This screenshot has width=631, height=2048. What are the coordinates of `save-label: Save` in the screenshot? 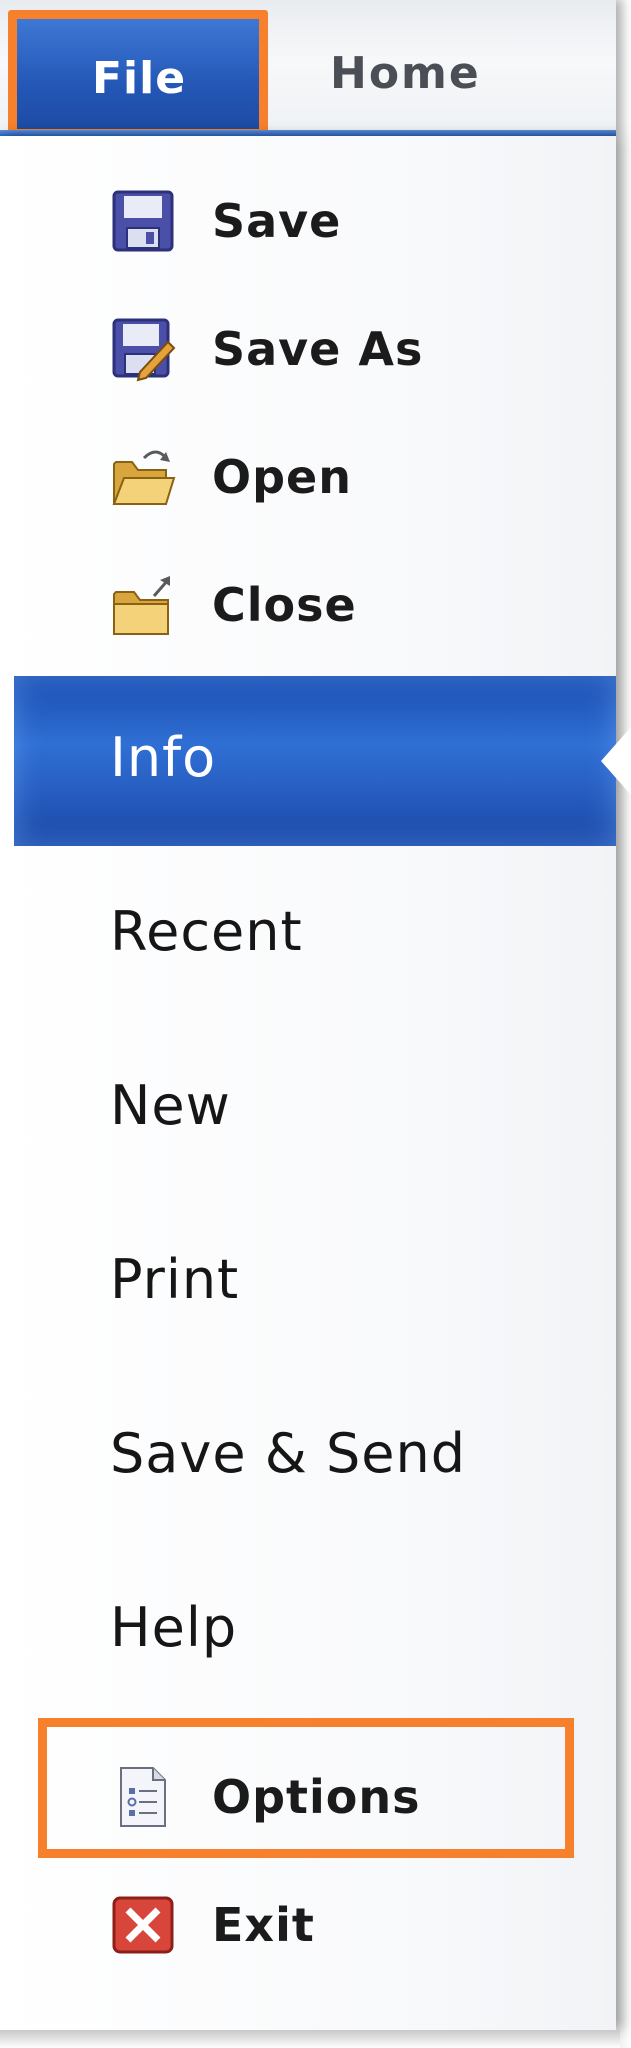 It's located at (277, 221).